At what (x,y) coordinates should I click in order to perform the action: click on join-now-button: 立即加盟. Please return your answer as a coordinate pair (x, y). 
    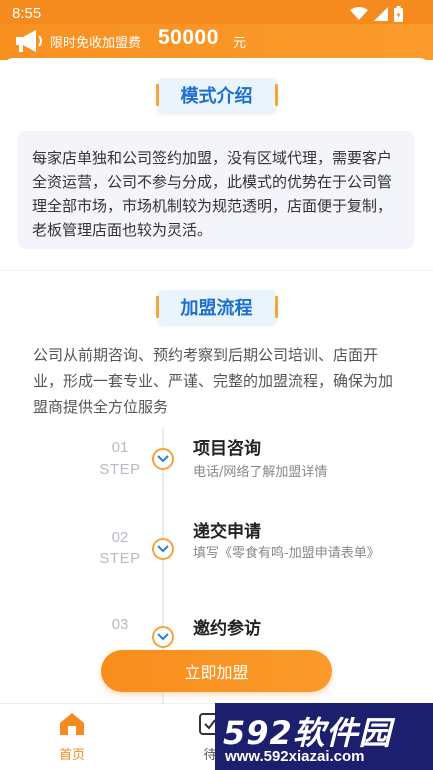
    Looking at the image, I should click on (216, 671).